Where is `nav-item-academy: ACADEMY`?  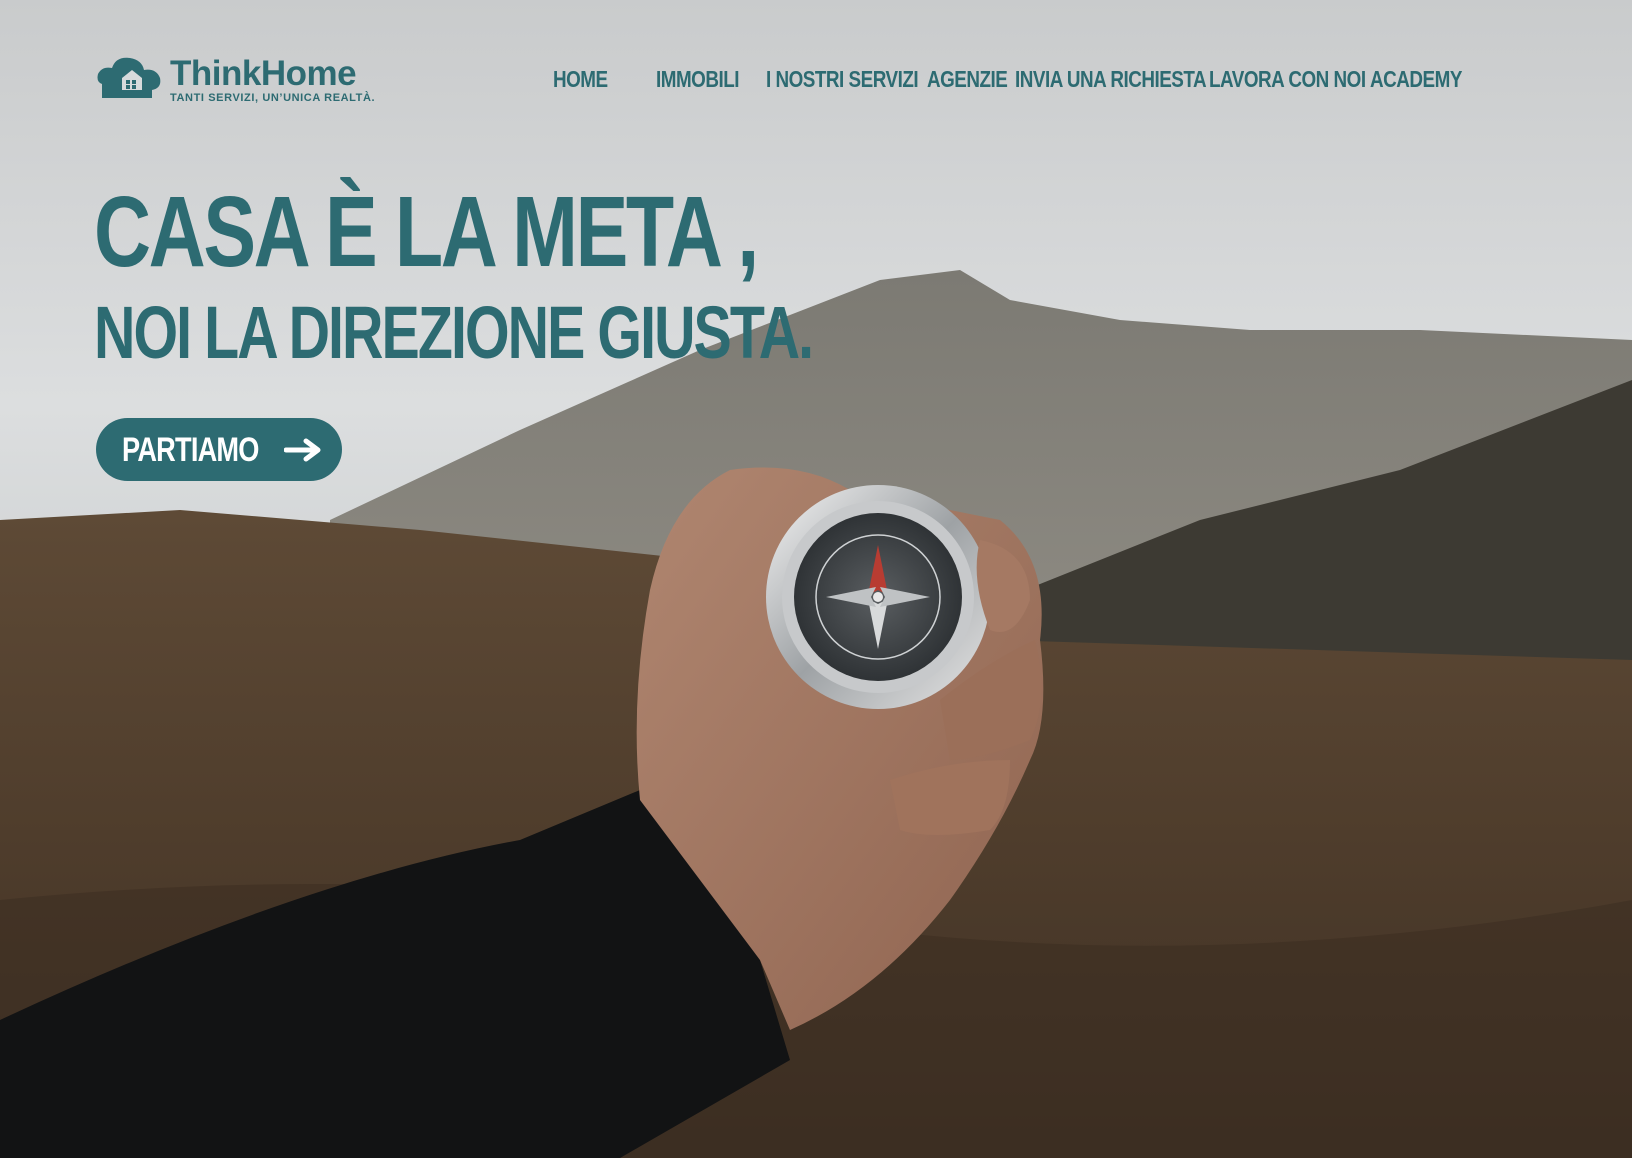 nav-item-academy: ACADEMY is located at coordinates (1416, 79).